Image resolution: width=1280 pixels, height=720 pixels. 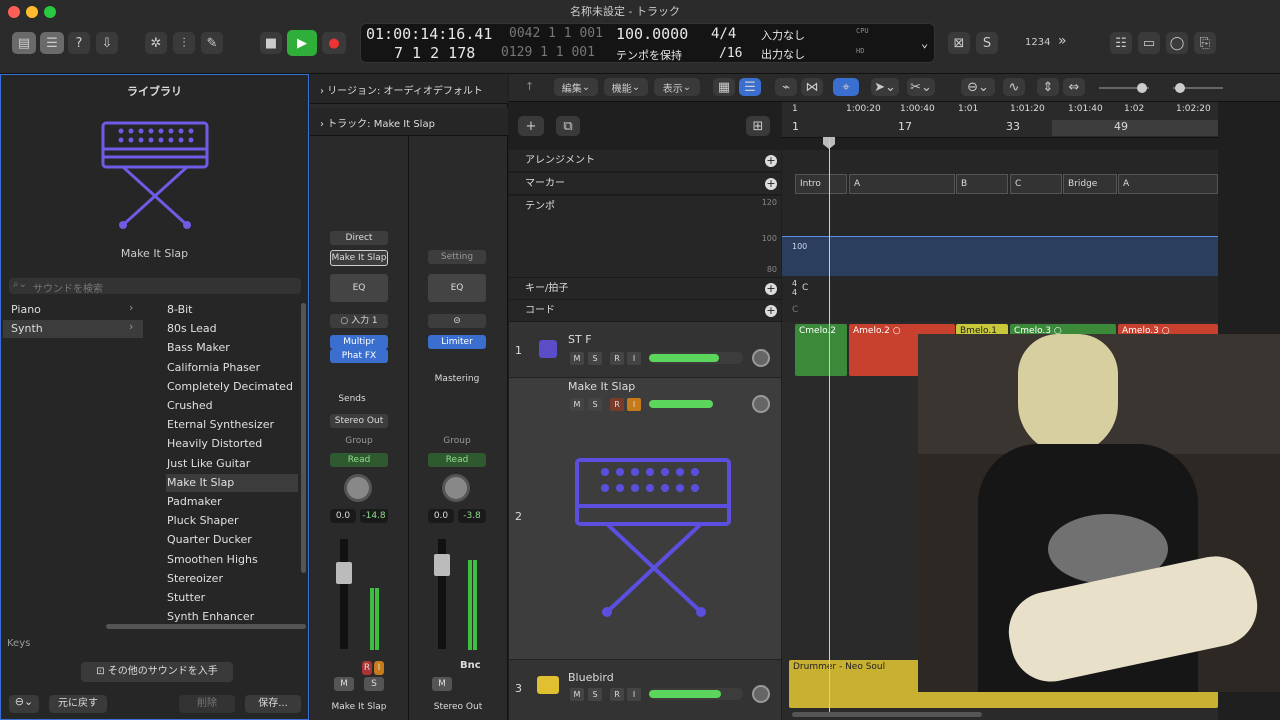 I want to click on horizontal-fit-icon: ⇔, so click(x=1074, y=87).